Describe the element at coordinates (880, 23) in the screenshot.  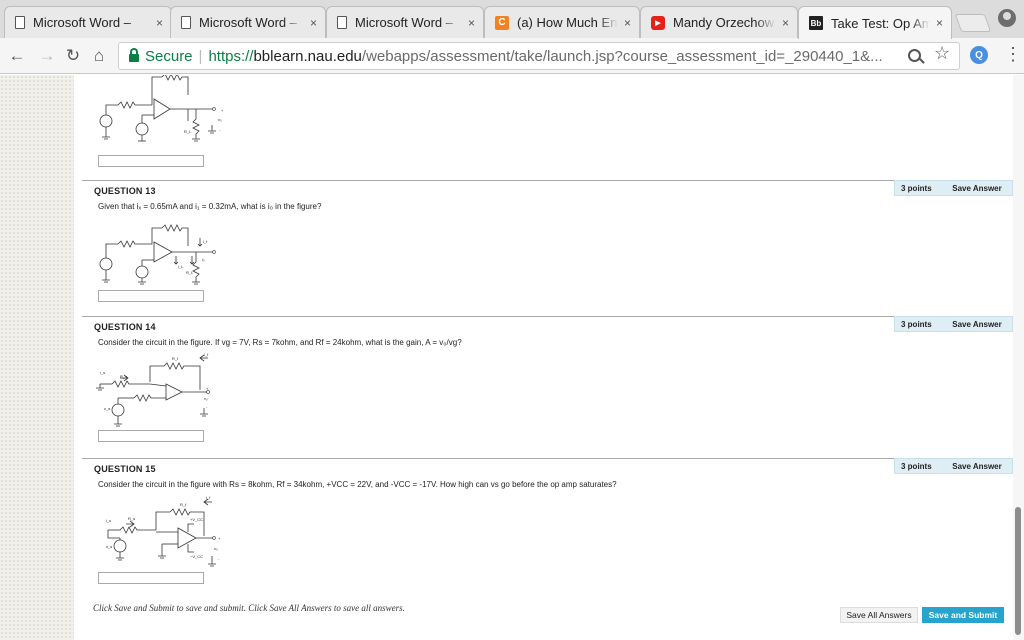
I see `tab-title: Take Test: Op Am` at that location.